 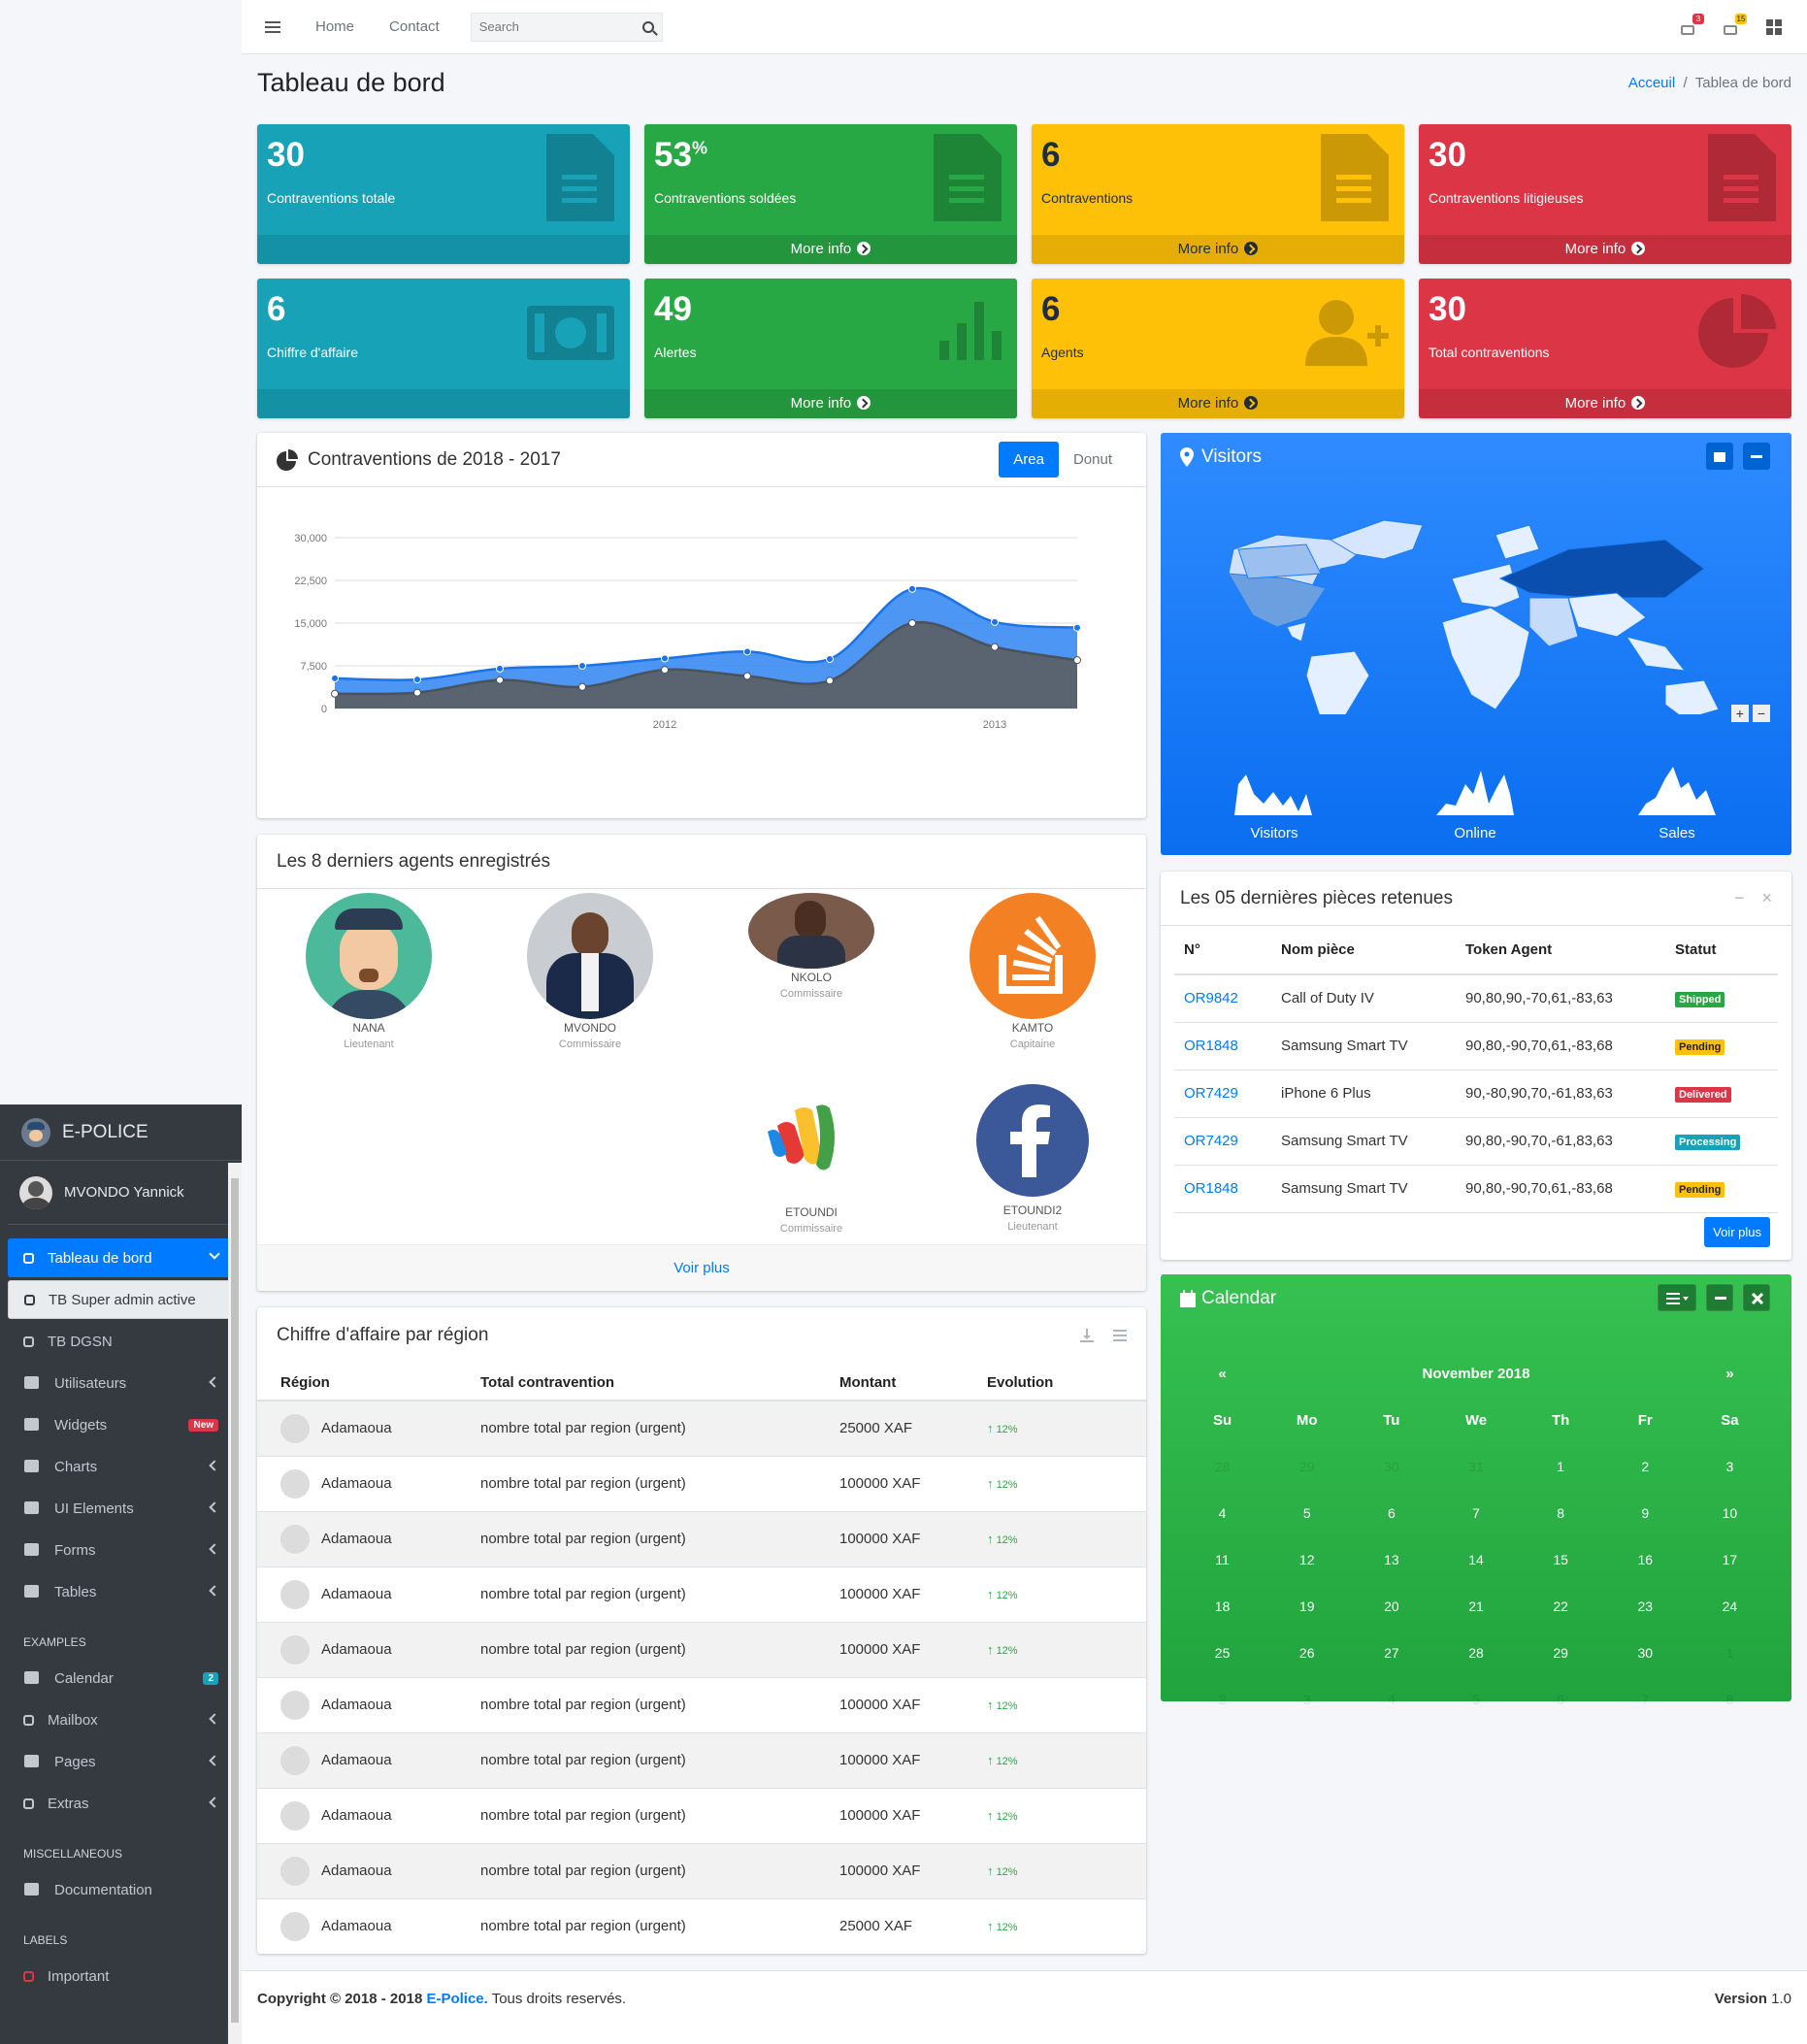 I want to click on calendar-day: 27, so click(x=1391, y=1653).